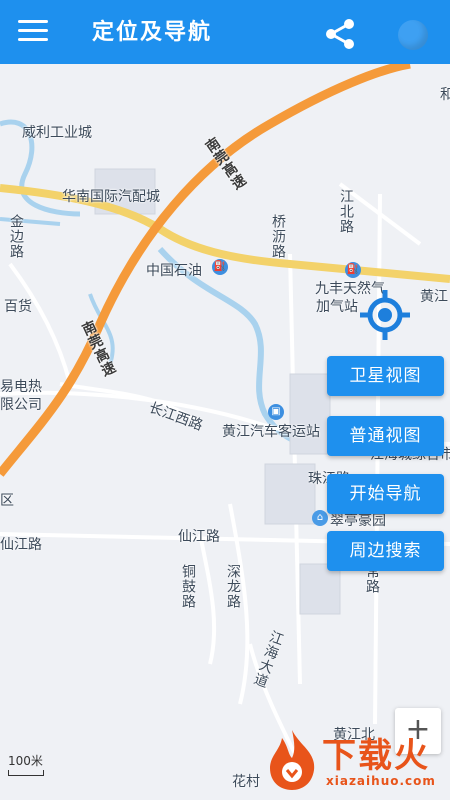  What do you see at coordinates (18, 307) in the screenshot?
I see `label-baihuo: 百货` at bounding box center [18, 307].